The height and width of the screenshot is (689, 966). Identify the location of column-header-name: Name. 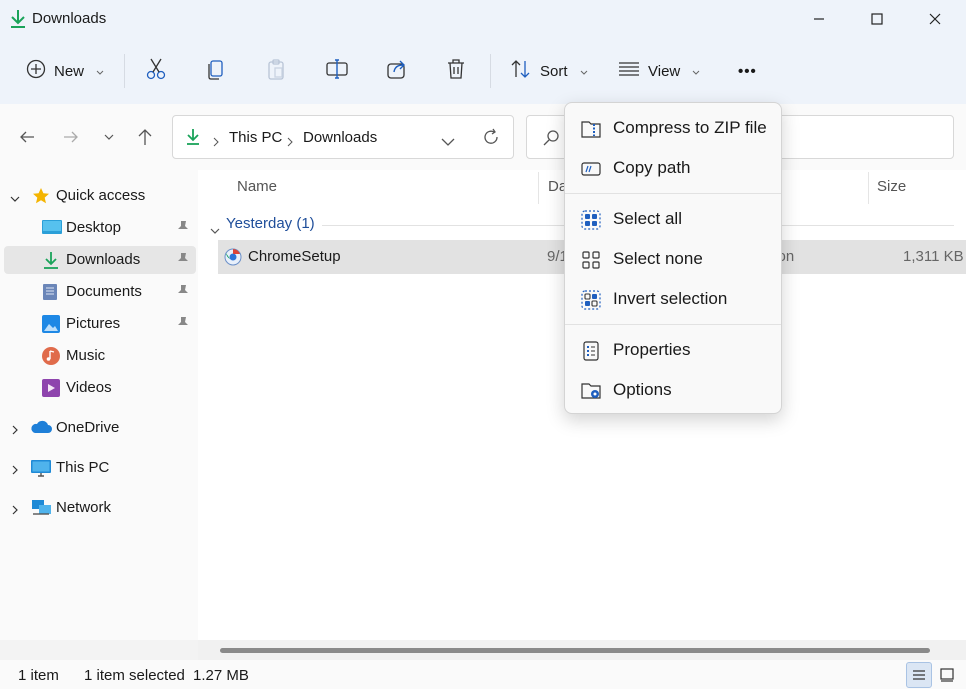
(257, 186).